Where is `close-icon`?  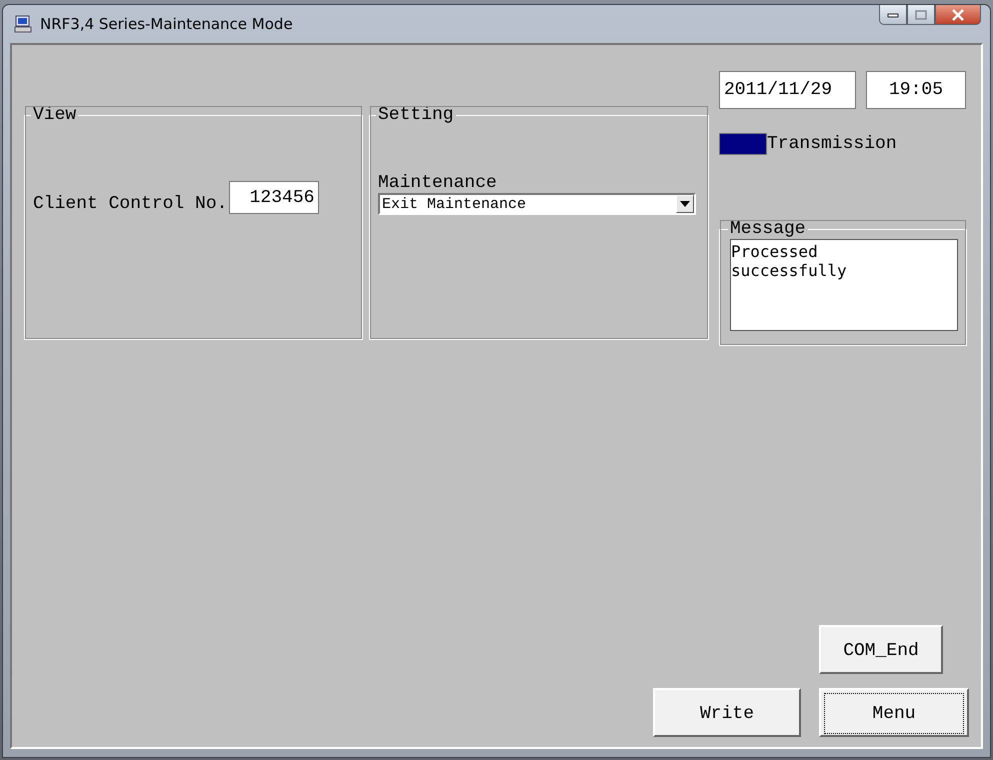 close-icon is located at coordinates (958, 14).